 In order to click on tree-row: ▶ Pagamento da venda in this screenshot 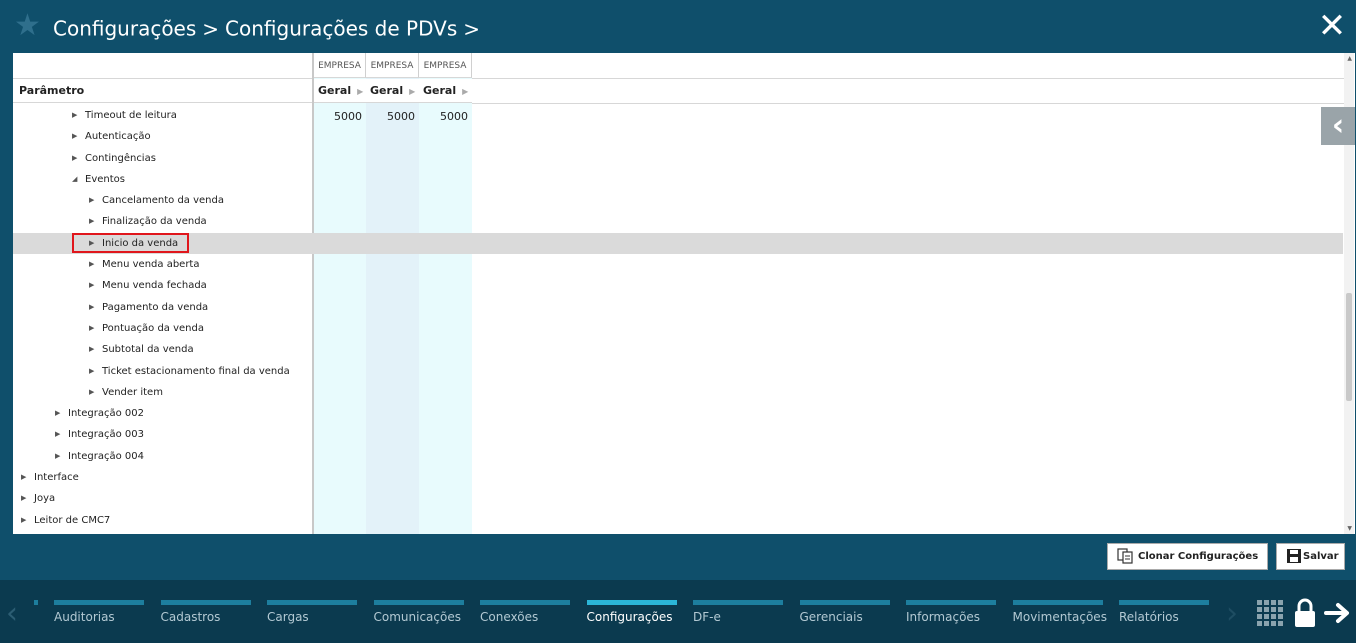, I will do `click(678, 307)`.